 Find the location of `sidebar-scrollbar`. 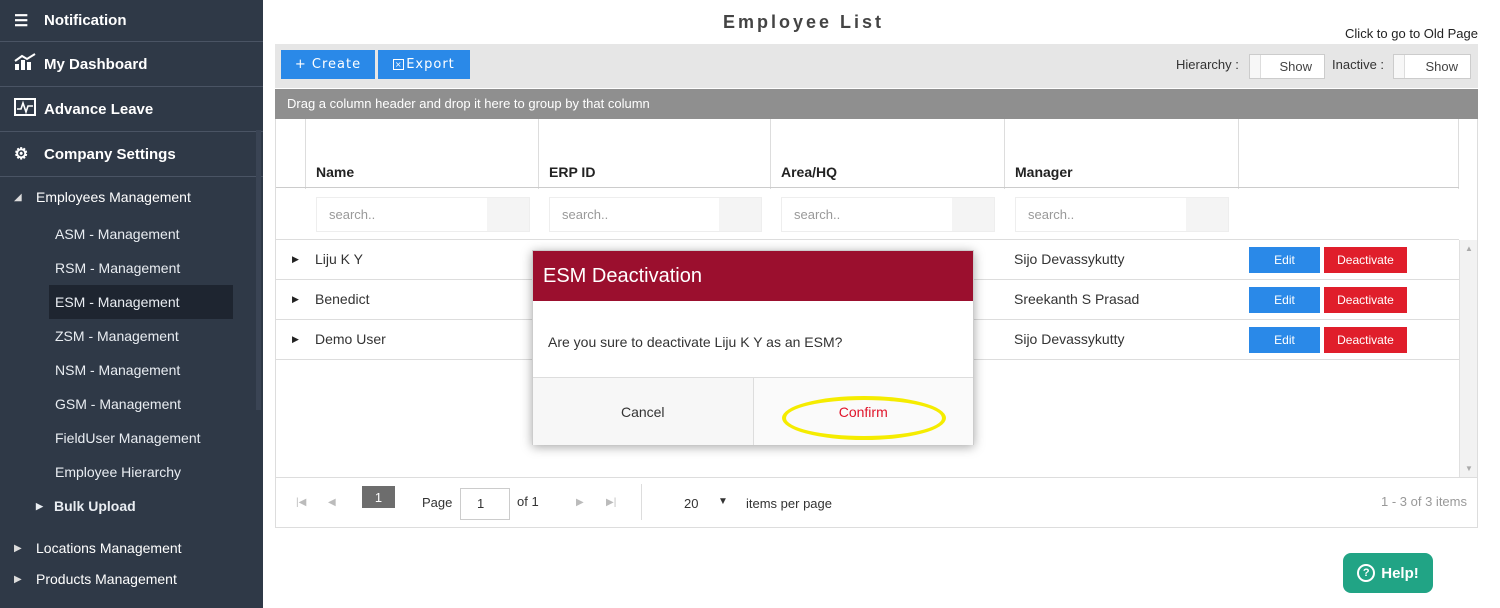

sidebar-scrollbar is located at coordinates (258, 270).